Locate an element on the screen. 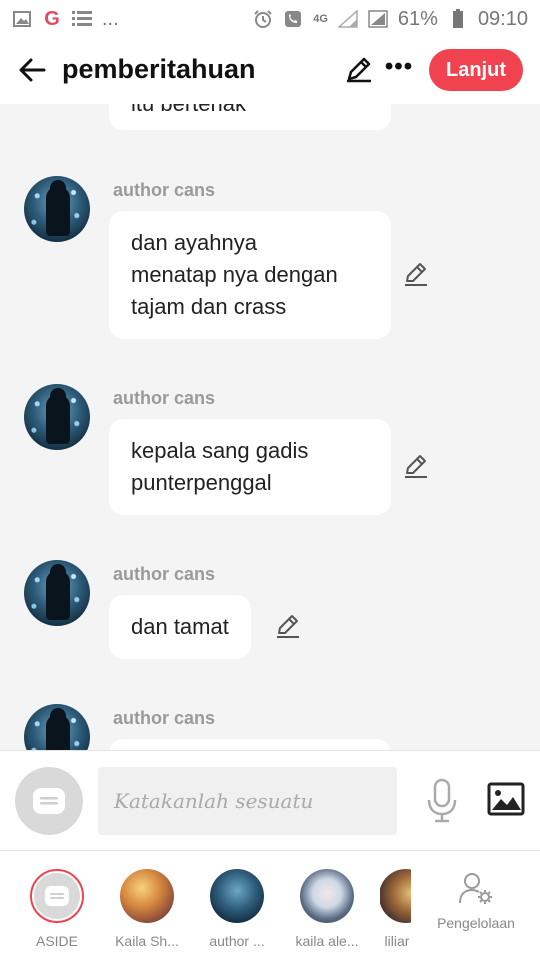 Image resolution: width=540 pixels, height=960 pixels. edit-title-button is located at coordinates (359, 69).